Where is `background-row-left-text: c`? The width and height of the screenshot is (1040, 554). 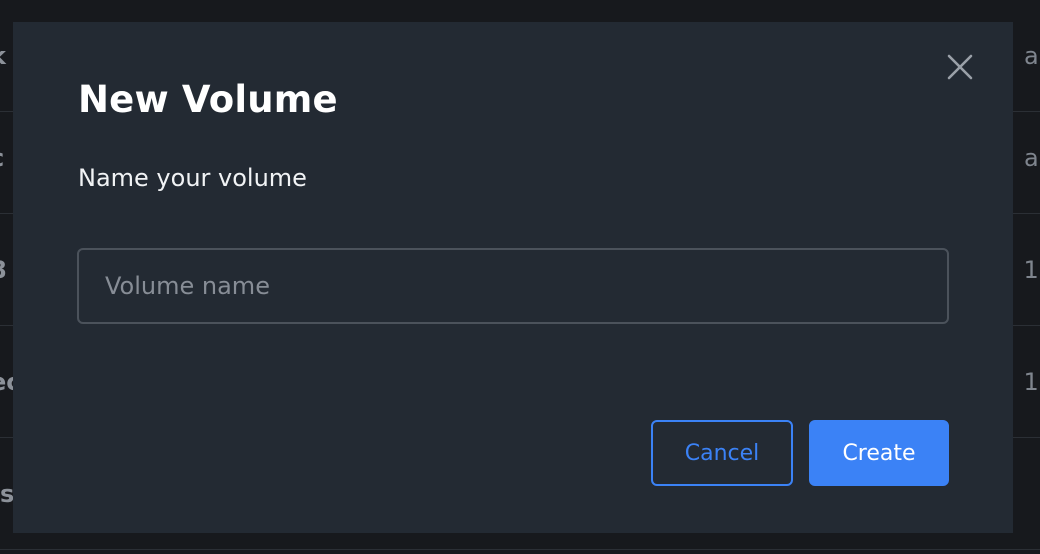
background-row-left-text: c is located at coordinates (2, 158).